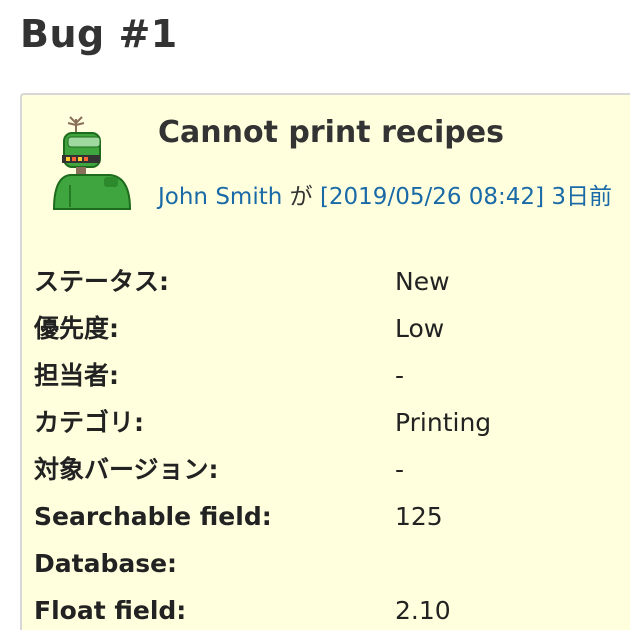 This screenshot has width=630, height=630. Describe the element at coordinates (89, 422) in the screenshot. I see `attribute-label: カテゴリ:` at that location.